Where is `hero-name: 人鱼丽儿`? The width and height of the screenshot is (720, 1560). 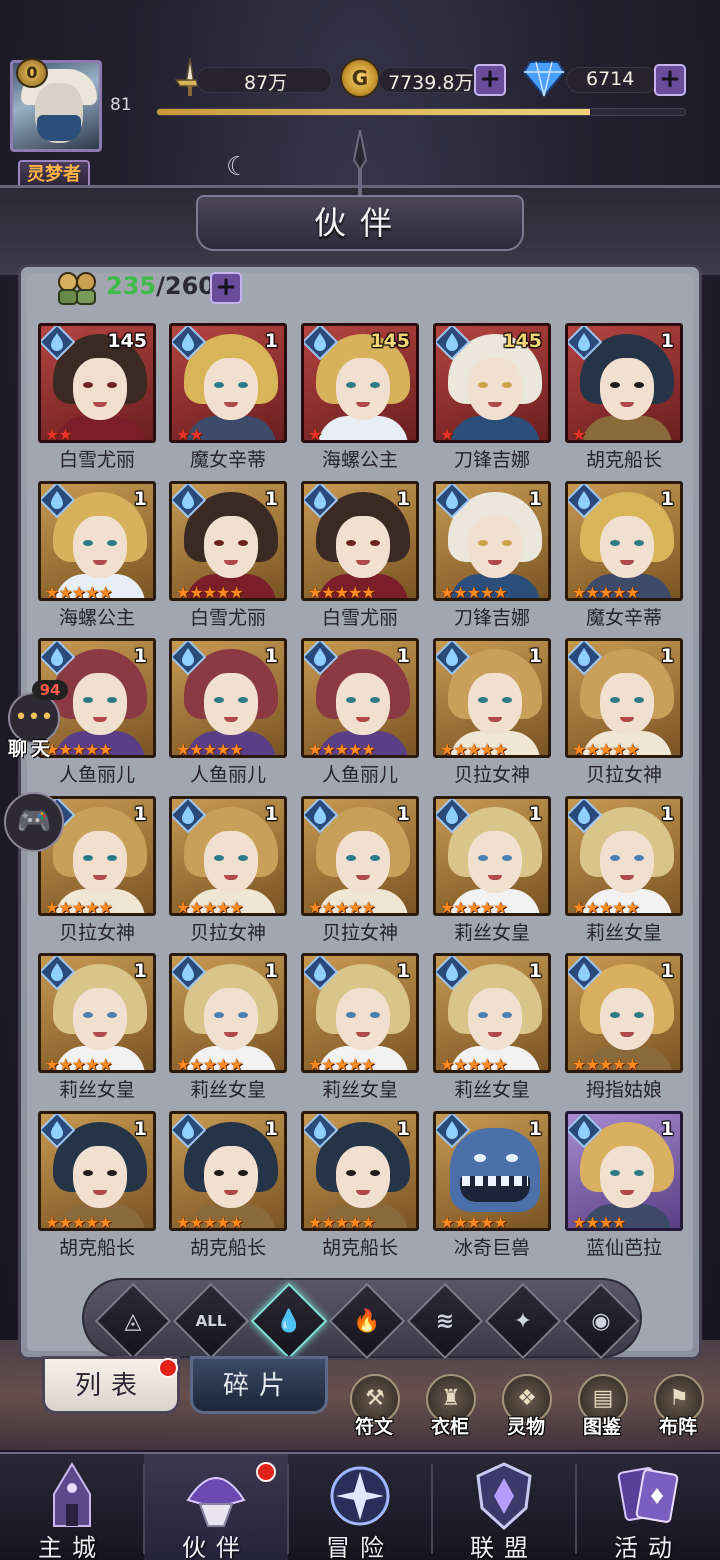 hero-name: 人鱼丽儿 is located at coordinates (359, 775).